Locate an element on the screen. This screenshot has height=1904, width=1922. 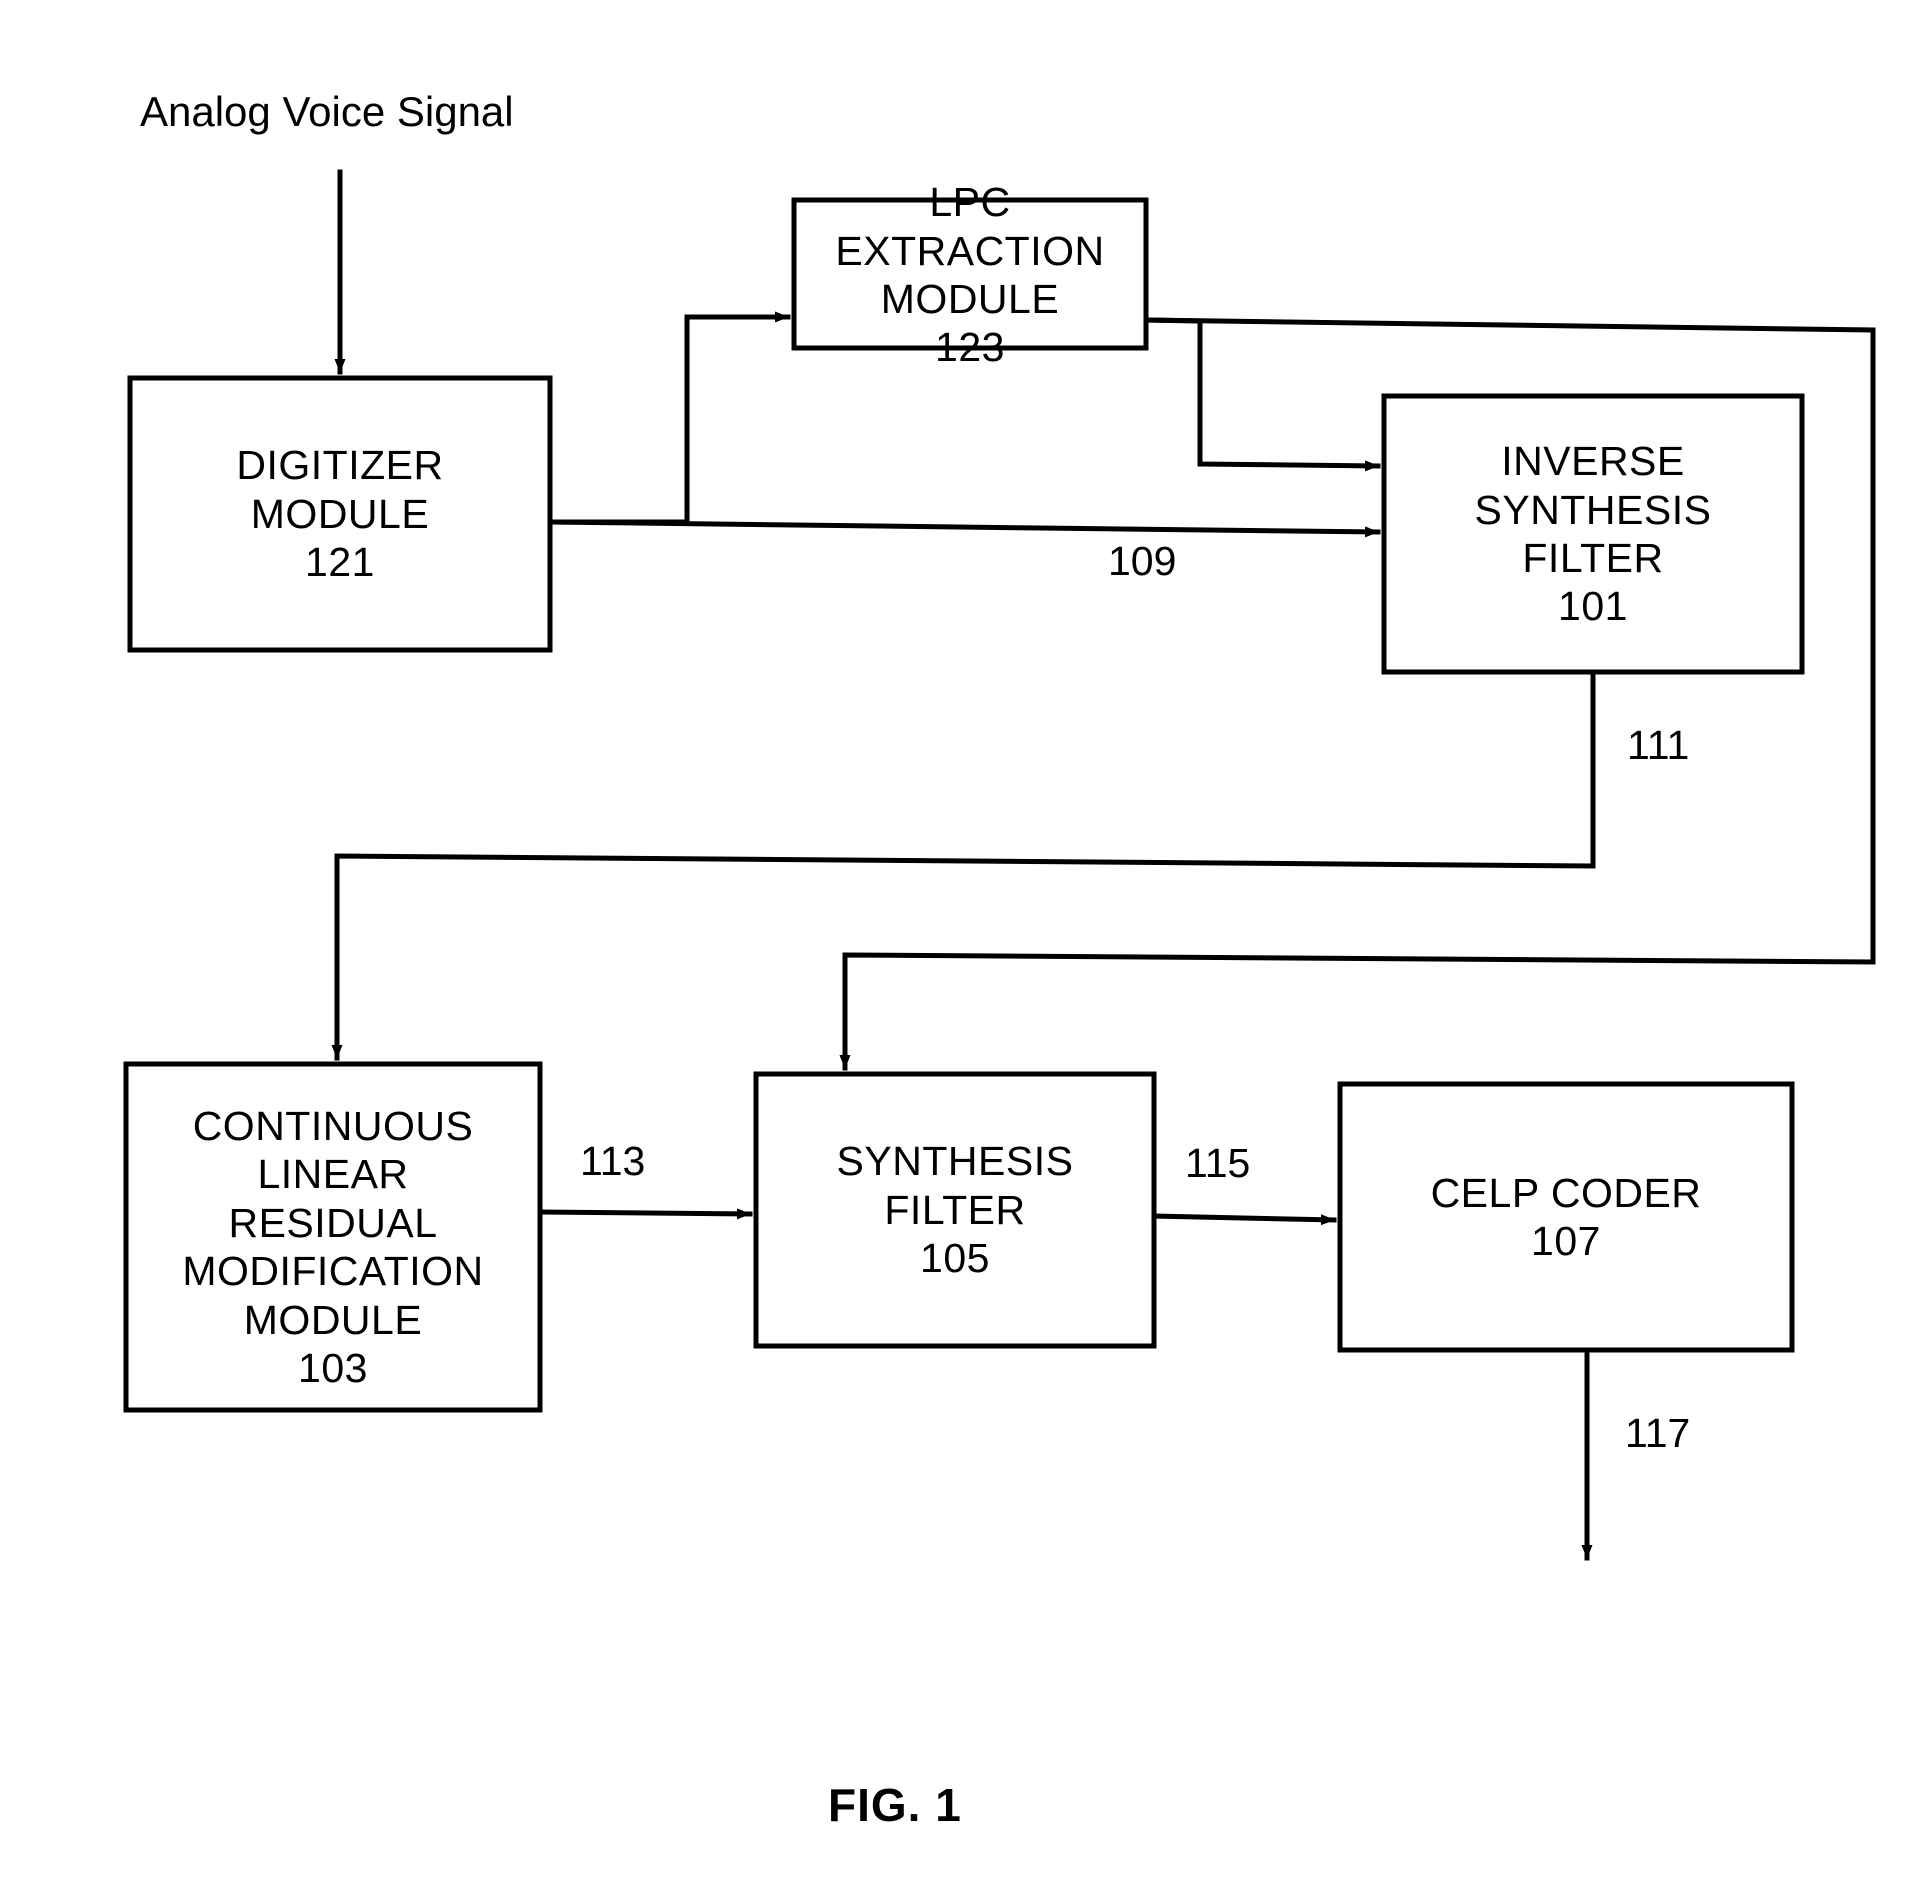
digitizer-module is located at coordinates (340, 514).